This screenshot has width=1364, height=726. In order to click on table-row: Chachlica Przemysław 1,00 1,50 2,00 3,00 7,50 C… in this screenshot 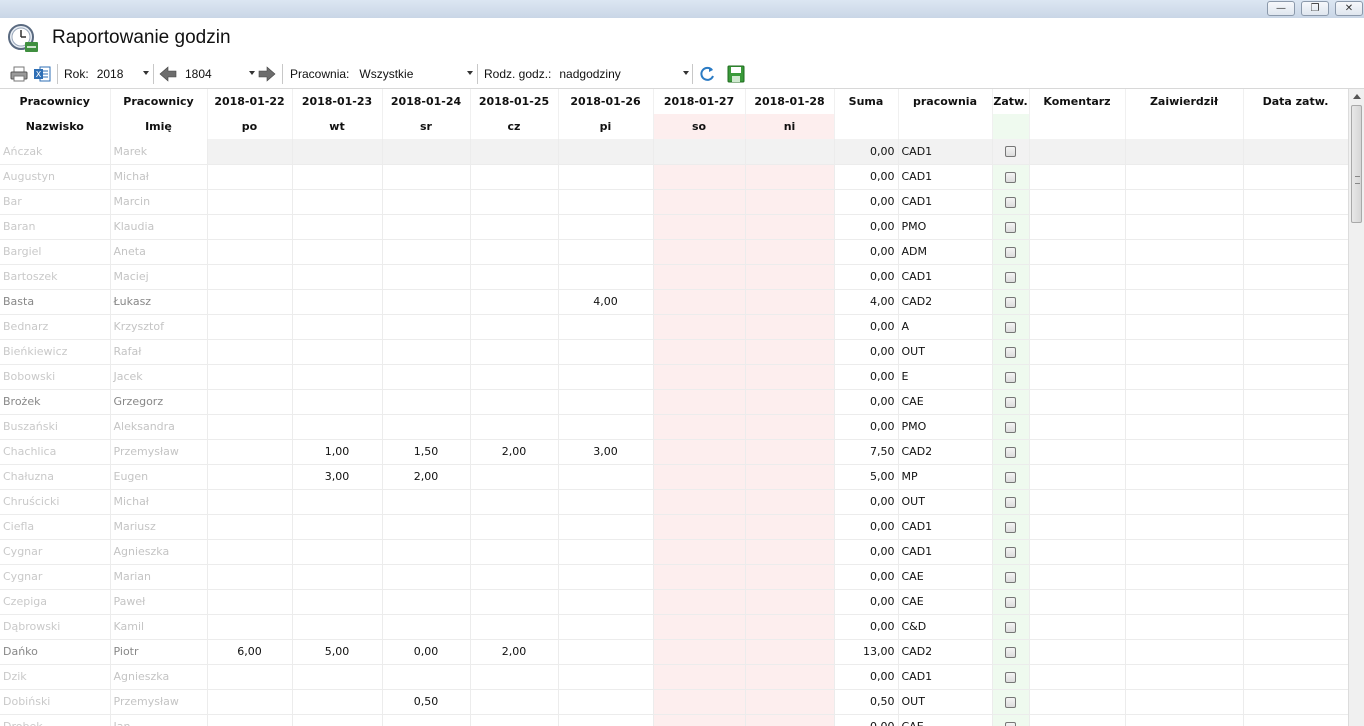, I will do `click(674, 452)`.